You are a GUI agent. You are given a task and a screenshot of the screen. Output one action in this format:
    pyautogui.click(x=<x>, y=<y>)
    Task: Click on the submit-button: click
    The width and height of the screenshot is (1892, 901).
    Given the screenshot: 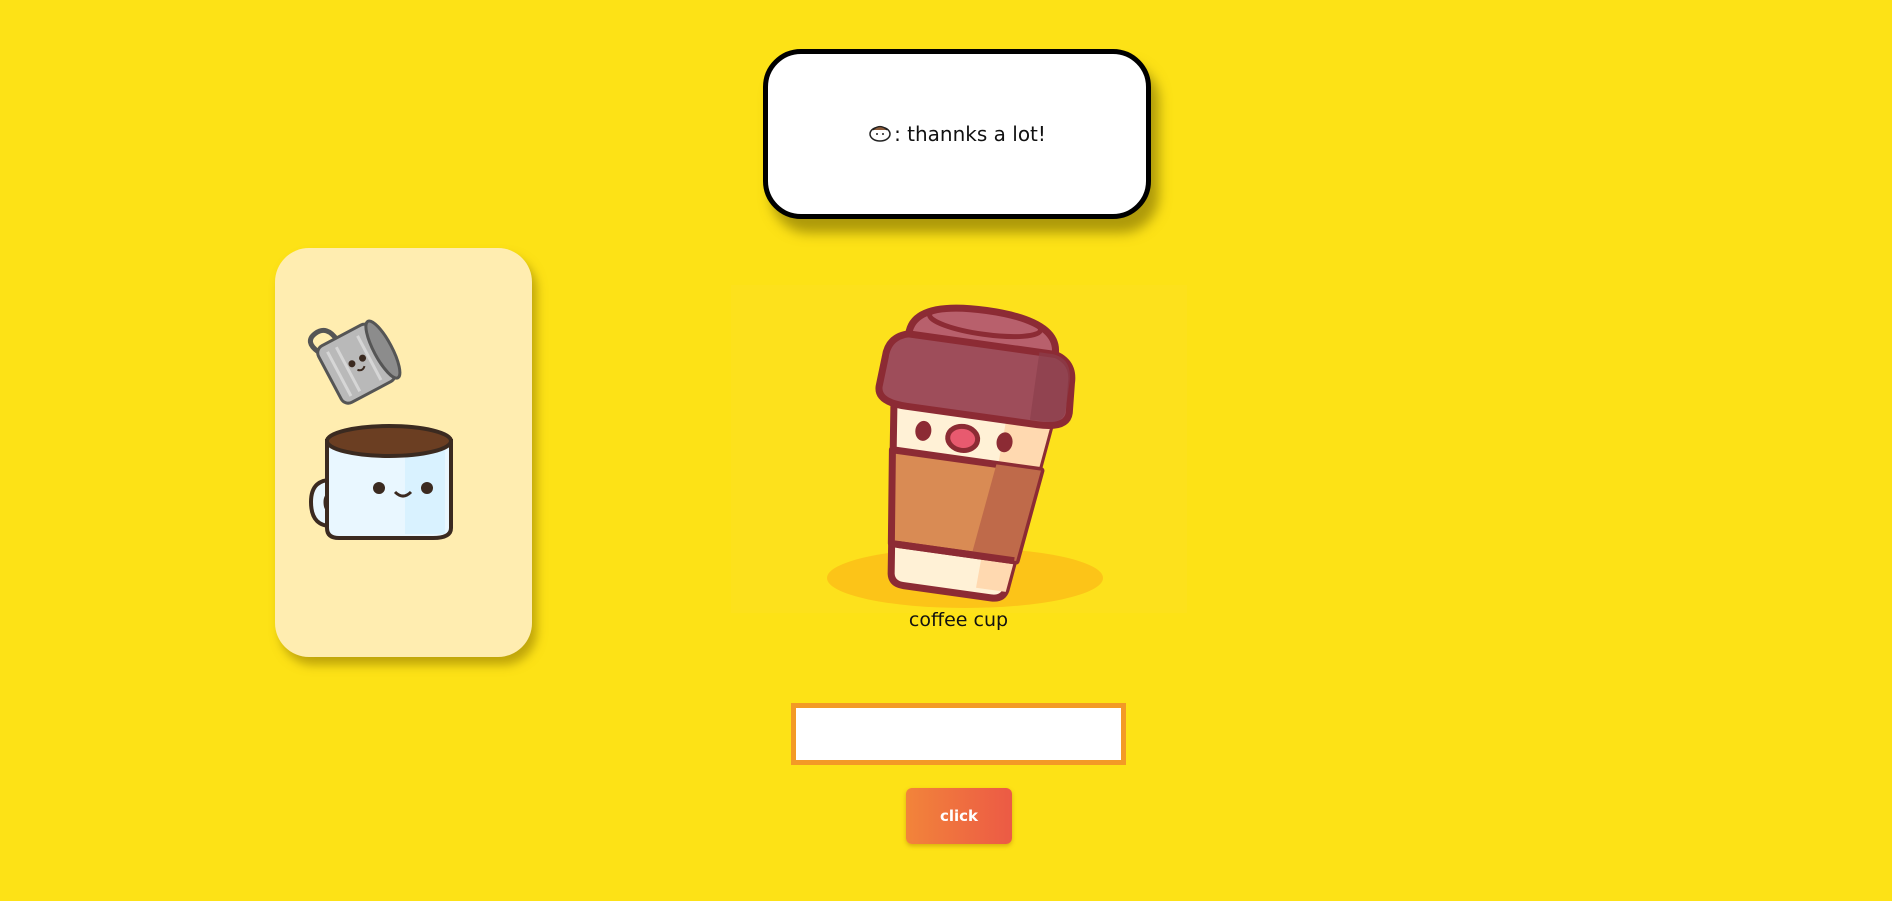 What is the action you would take?
    pyautogui.click(x=959, y=816)
    